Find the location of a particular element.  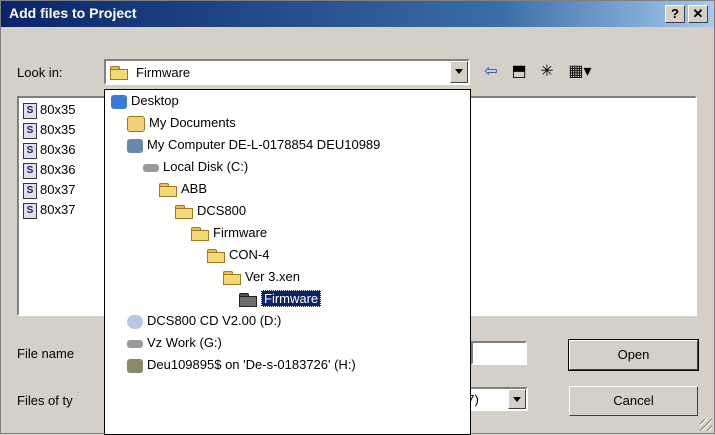

dropdown-item-cd-drive: DCS800 CD V2.00 (D:) is located at coordinates (204, 321).